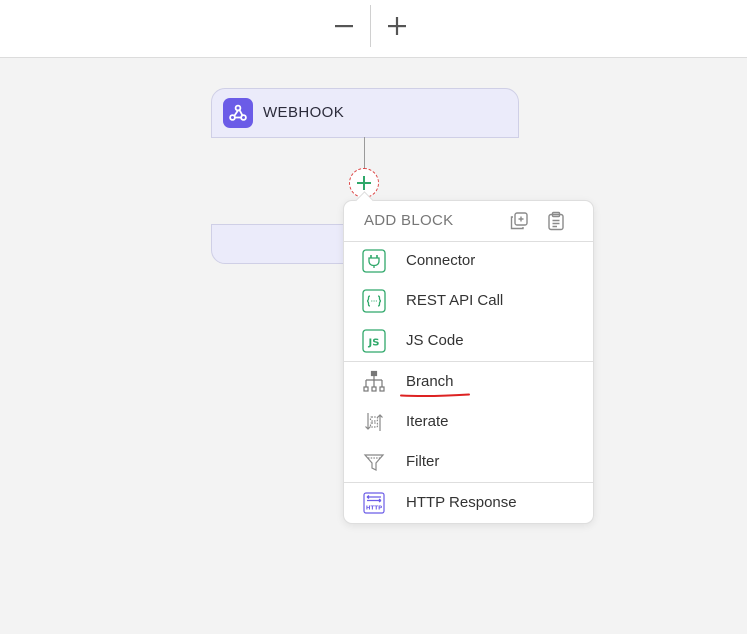  What do you see at coordinates (238, 113) in the screenshot?
I see `webhook-icon` at bounding box center [238, 113].